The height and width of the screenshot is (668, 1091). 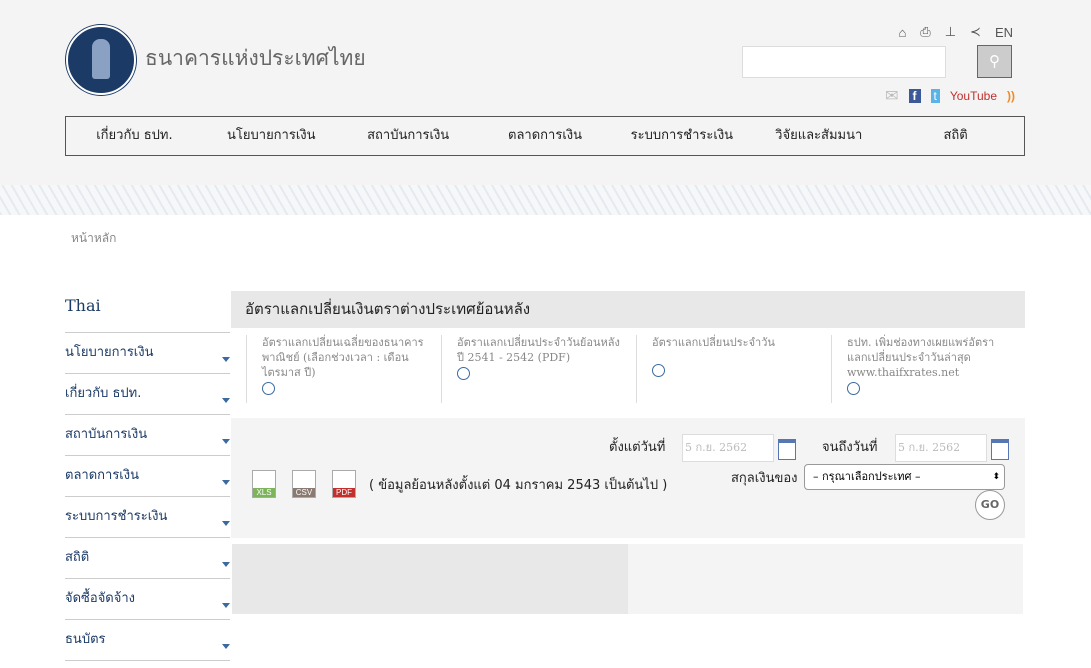 What do you see at coordinates (147, 314) in the screenshot?
I see `sidebar-heading: Thai` at bounding box center [147, 314].